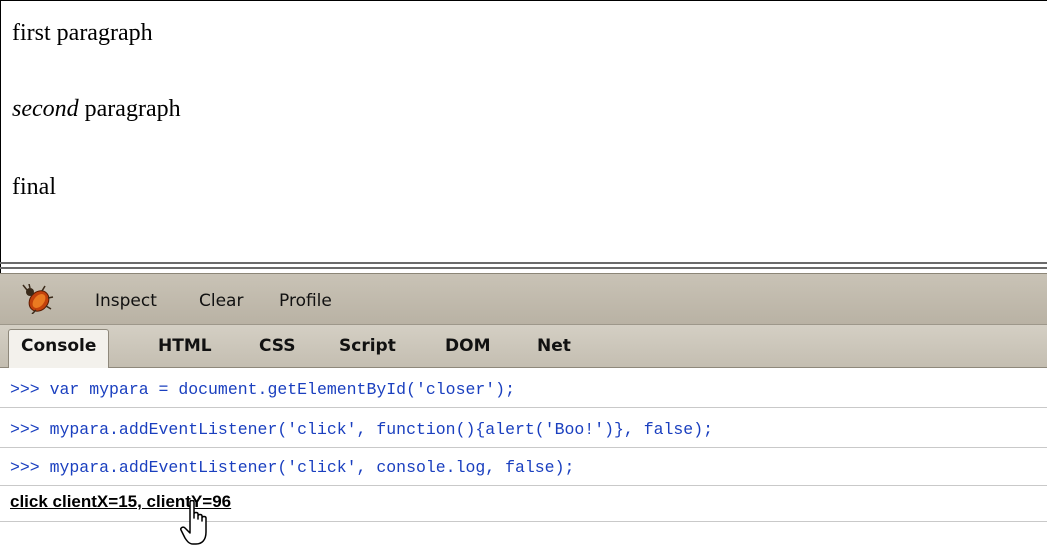  What do you see at coordinates (221, 301) in the screenshot?
I see `clear-button: Clear` at bounding box center [221, 301].